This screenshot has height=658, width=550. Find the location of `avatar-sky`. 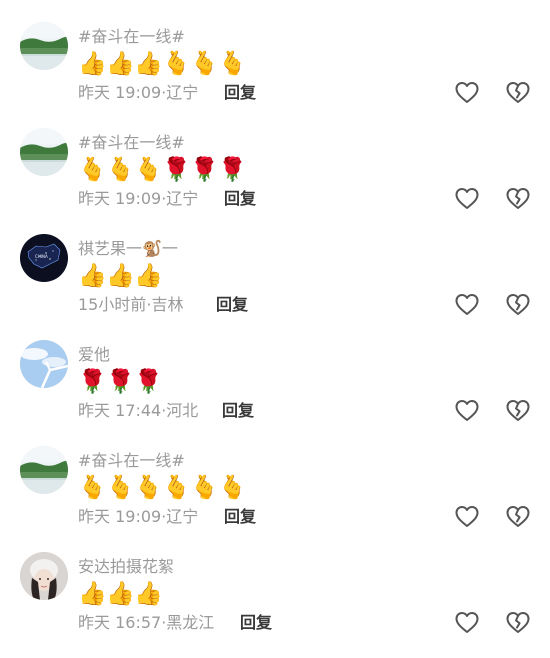

avatar-sky is located at coordinates (44, 364).